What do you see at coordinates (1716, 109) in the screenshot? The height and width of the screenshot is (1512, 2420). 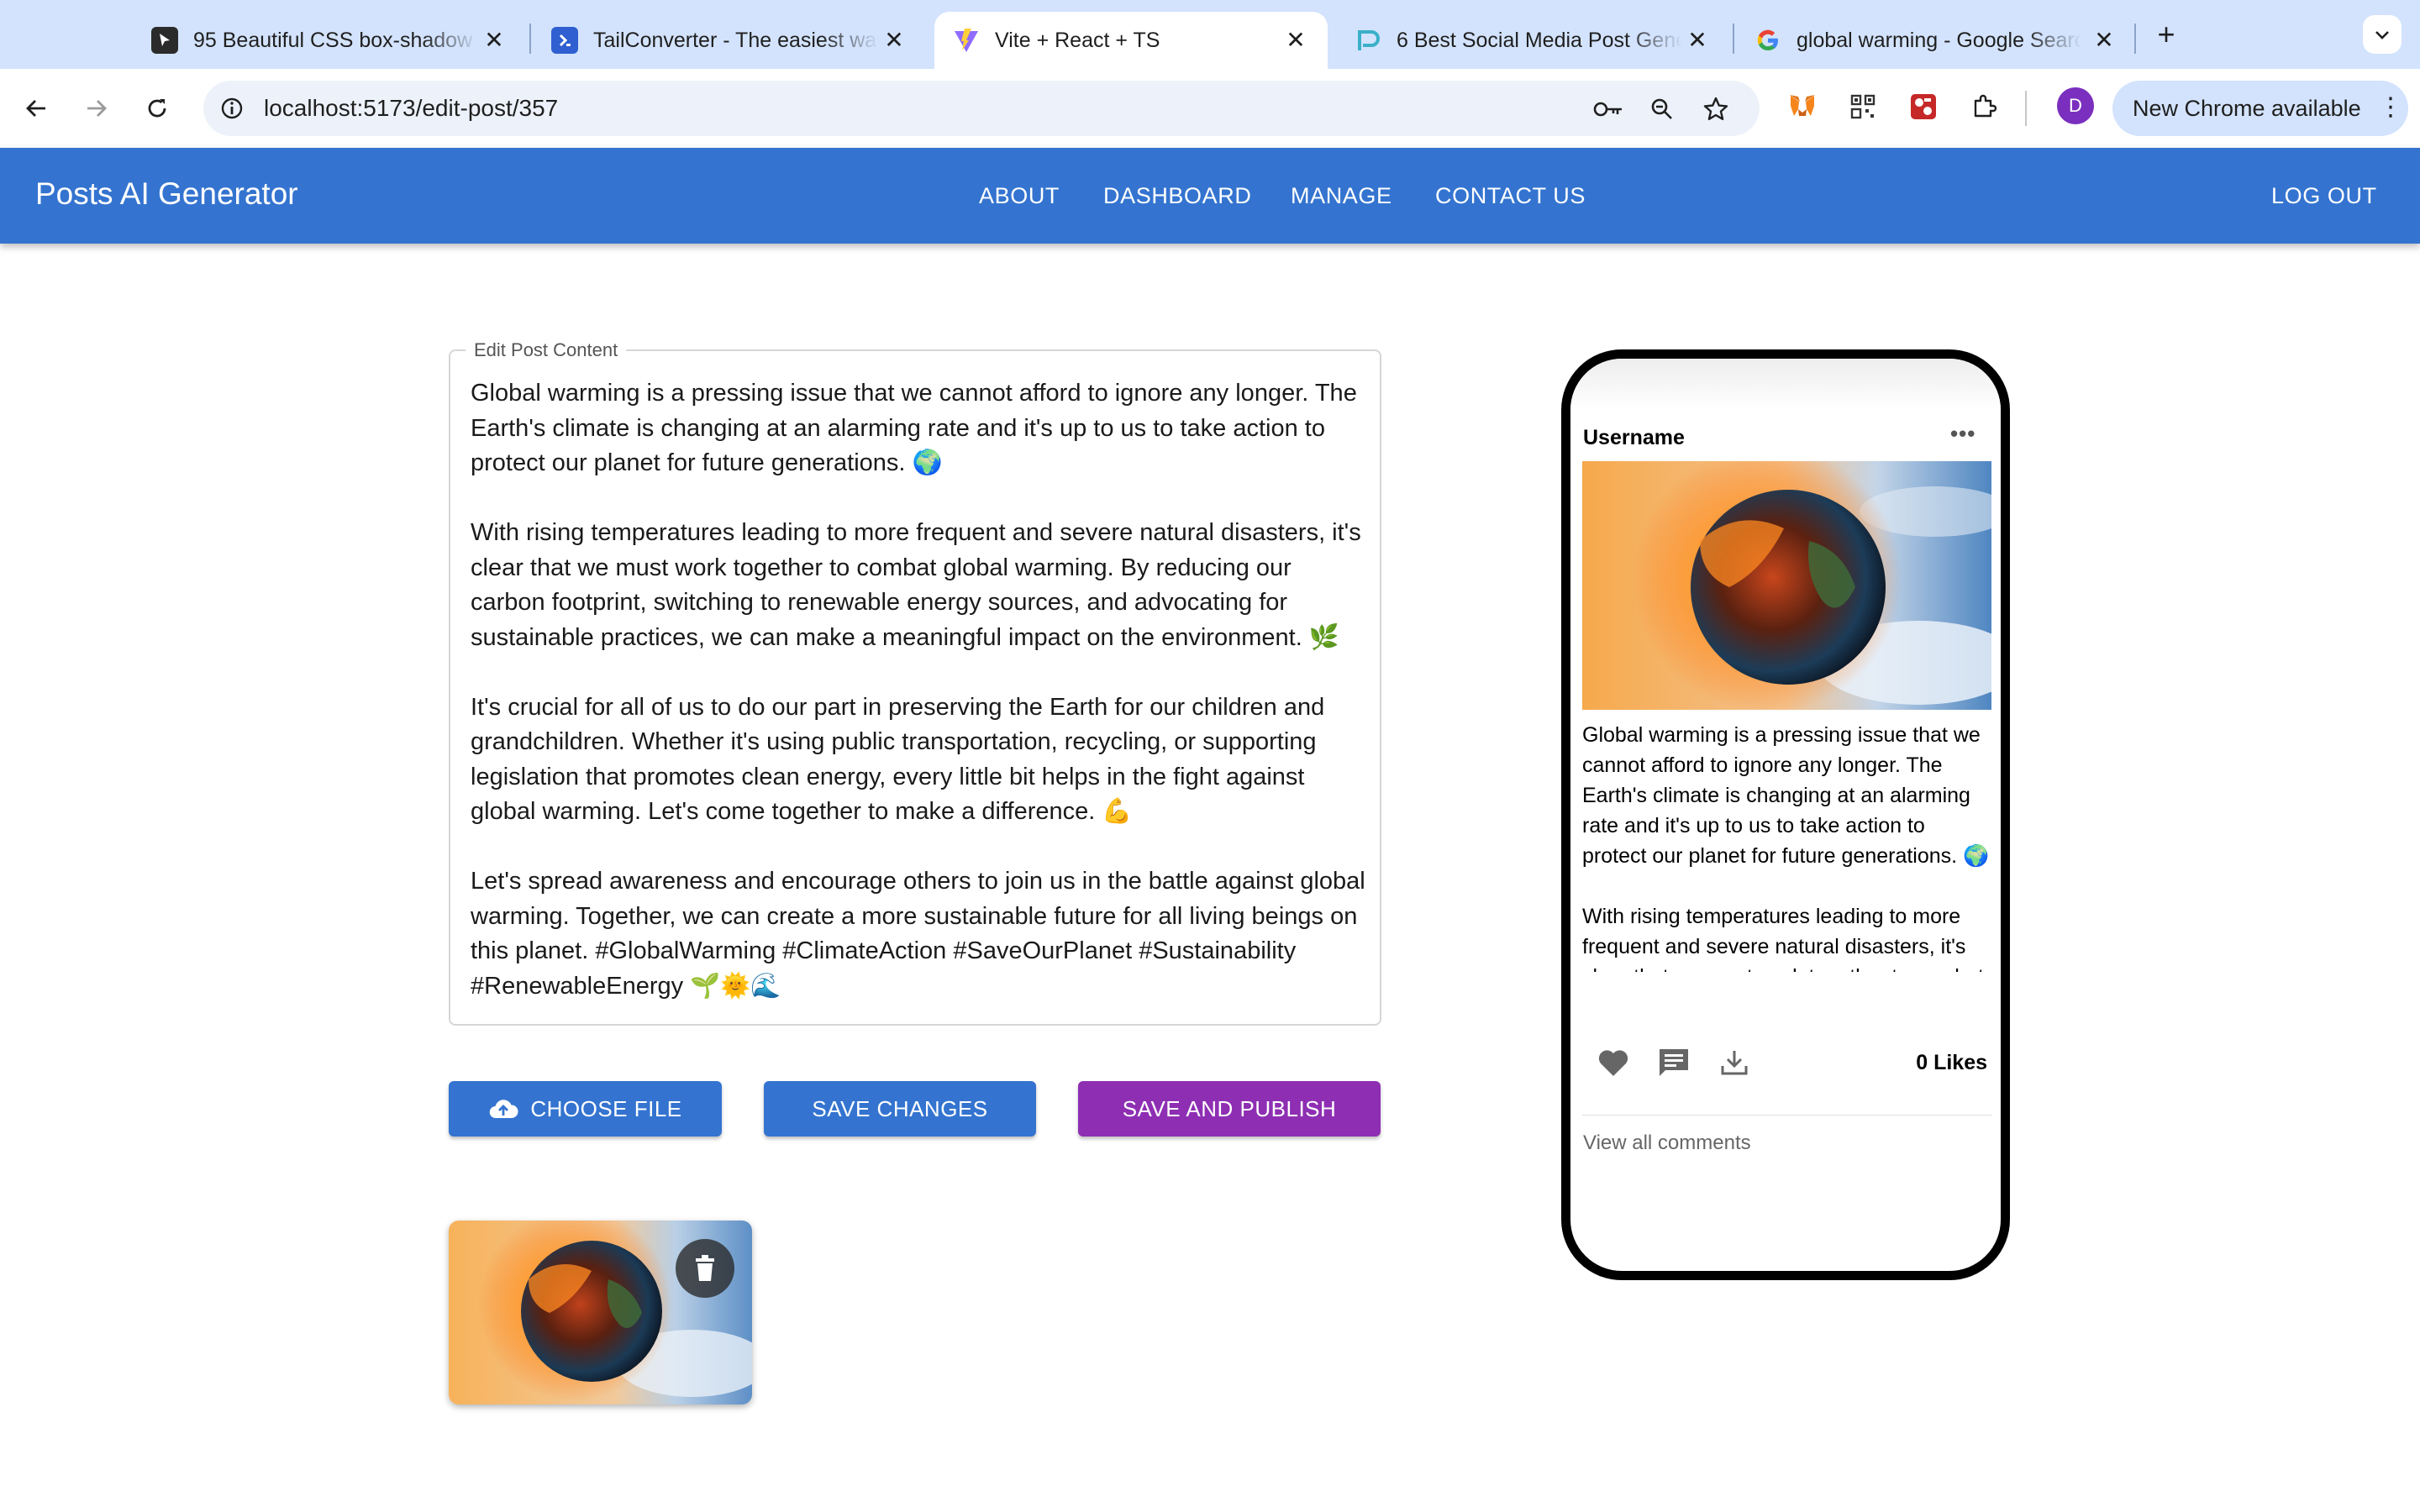 I see `bookmark-star-icon` at bounding box center [1716, 109].